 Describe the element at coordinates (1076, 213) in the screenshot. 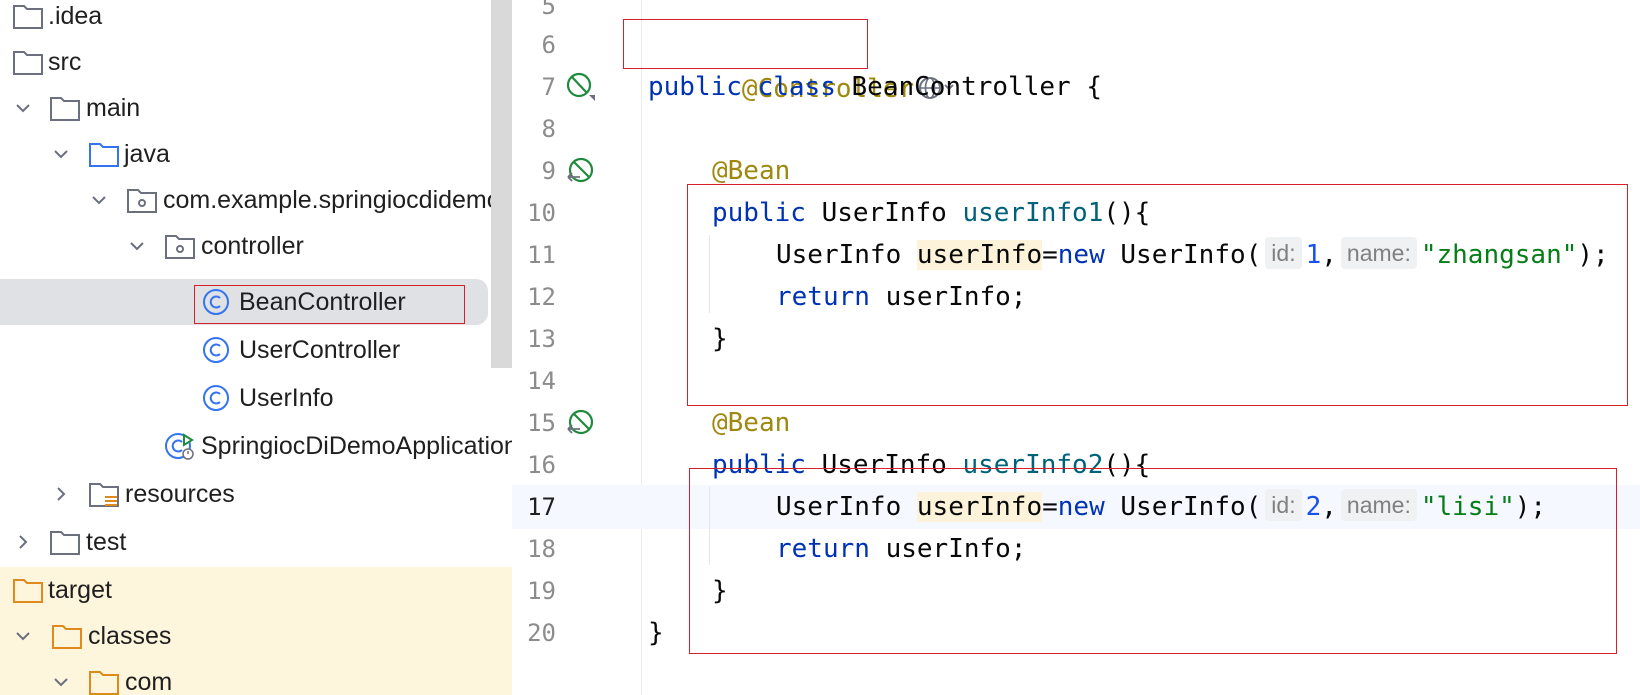

I see `code-line-10: 10 public UserInfo userInfo1(){` at that location.